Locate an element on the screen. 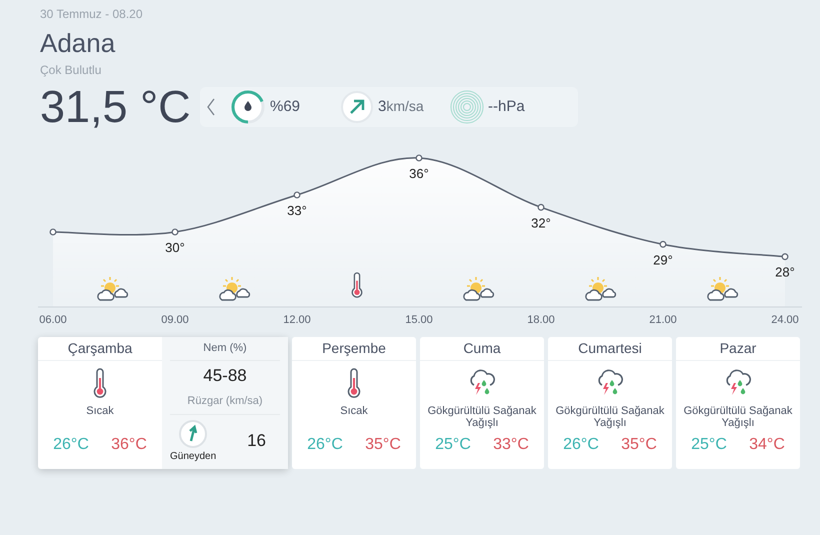 The height and width of the screenshot is (535, 820). pressure-icon is located at coordinates (467, 107).